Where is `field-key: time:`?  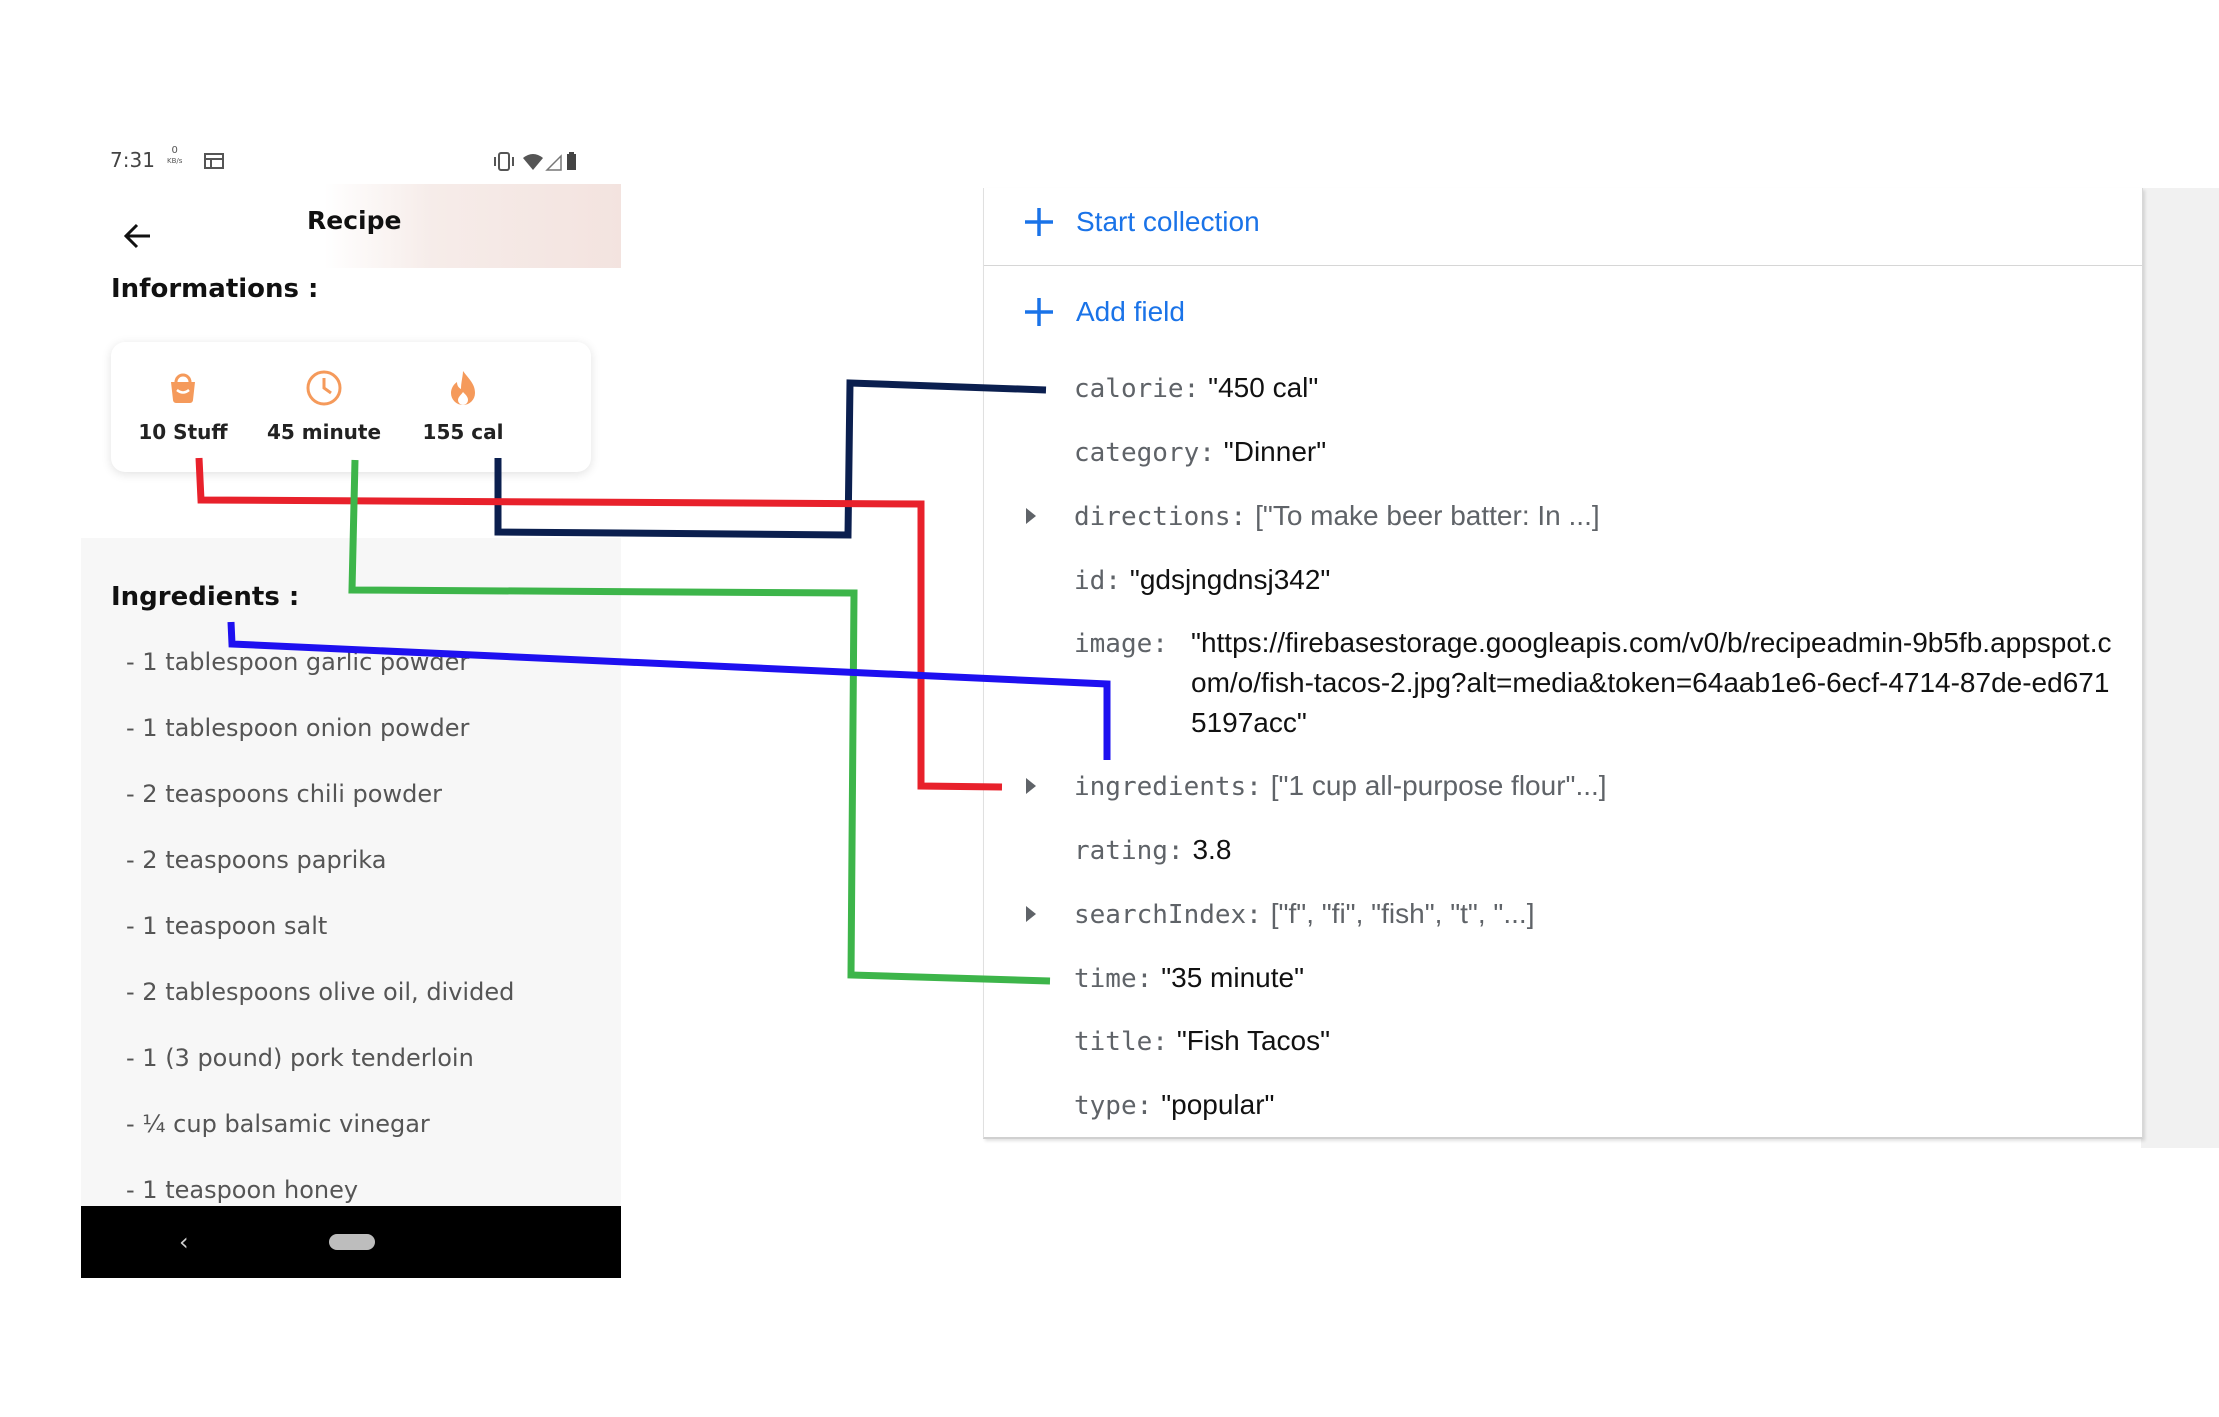
field-key: time: is located at coordinates (1113, 979).